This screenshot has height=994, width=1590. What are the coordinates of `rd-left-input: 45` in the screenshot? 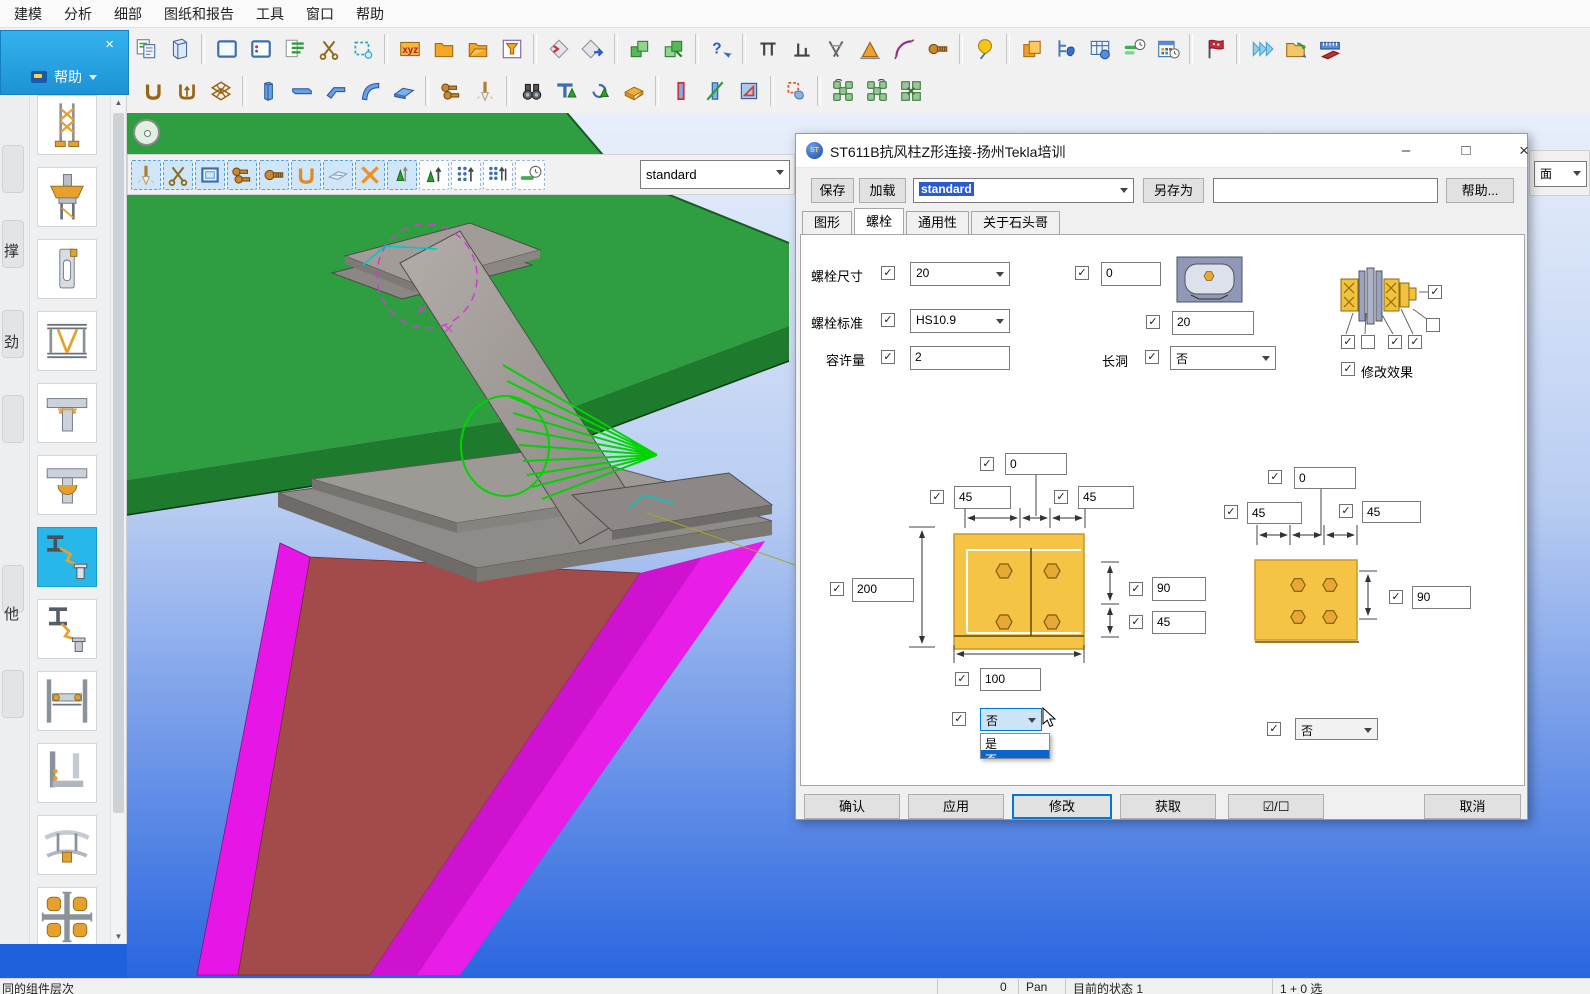 It's located at (1274, 513).